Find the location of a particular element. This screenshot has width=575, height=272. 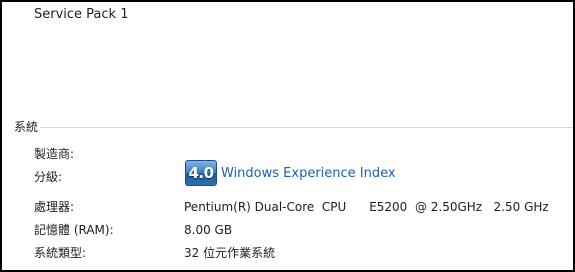

memory-label: 記憶體 (RAM): is located at coordinates (74, 230).